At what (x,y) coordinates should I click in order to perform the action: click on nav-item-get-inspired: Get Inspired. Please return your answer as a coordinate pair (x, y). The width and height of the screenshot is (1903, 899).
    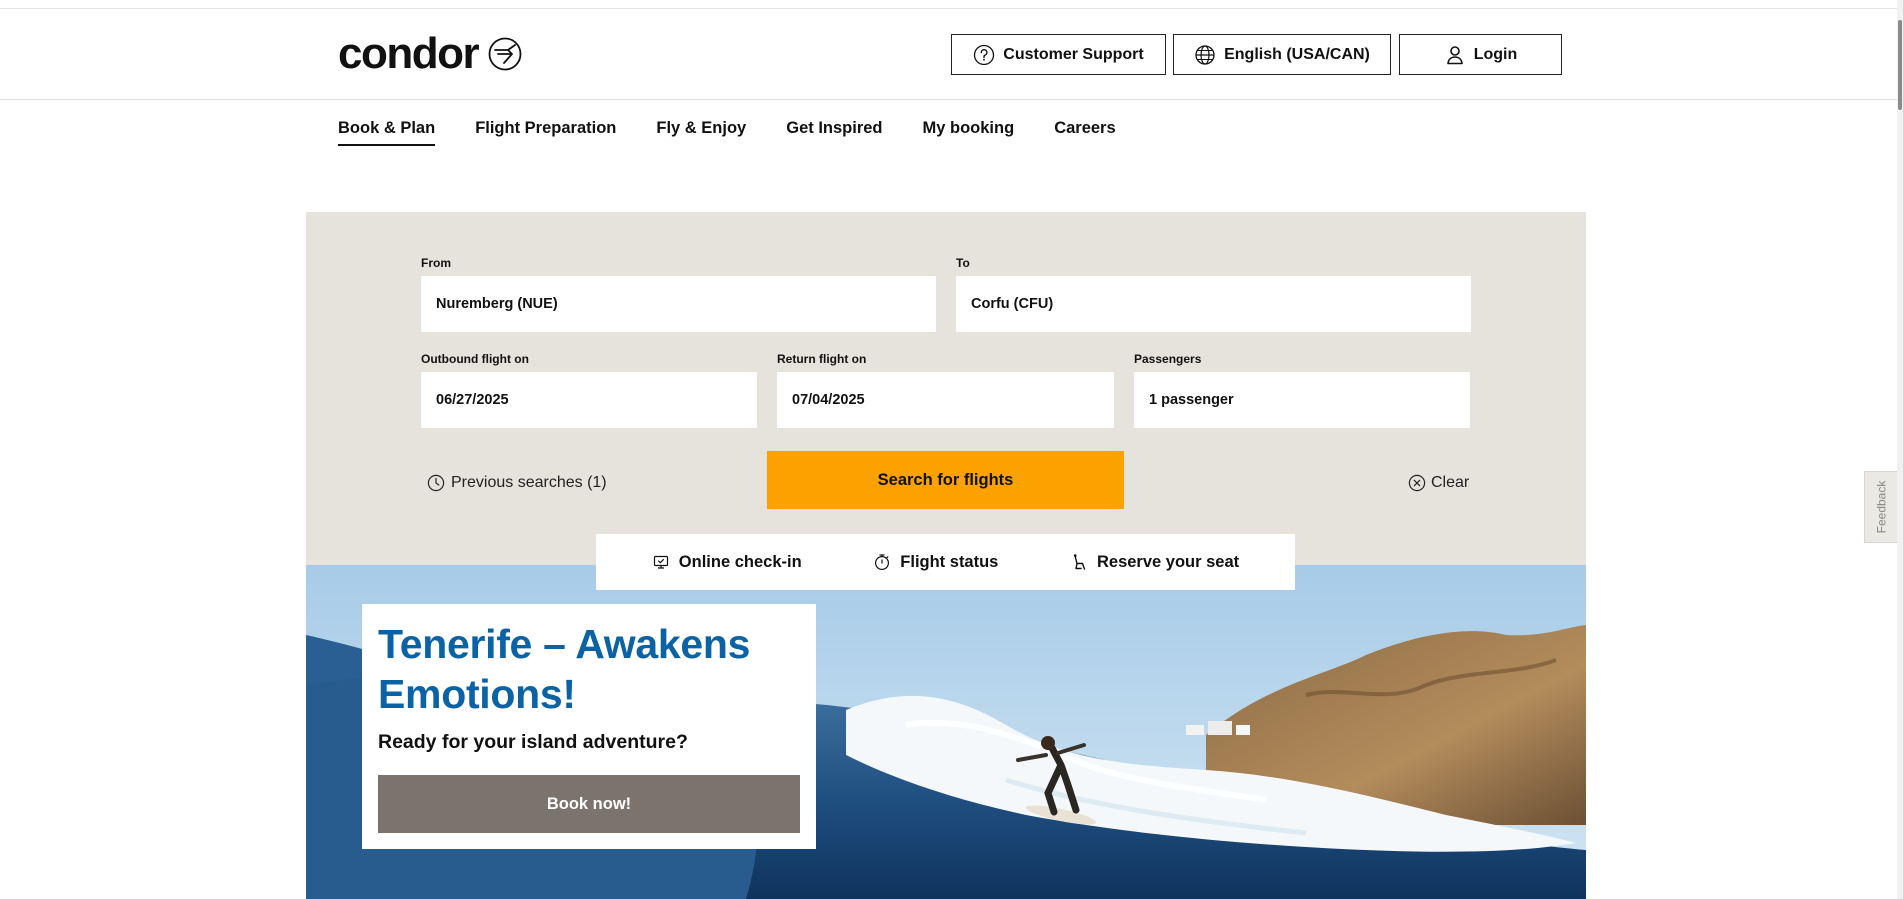
    Looking at the image, I should click on (834, 132).